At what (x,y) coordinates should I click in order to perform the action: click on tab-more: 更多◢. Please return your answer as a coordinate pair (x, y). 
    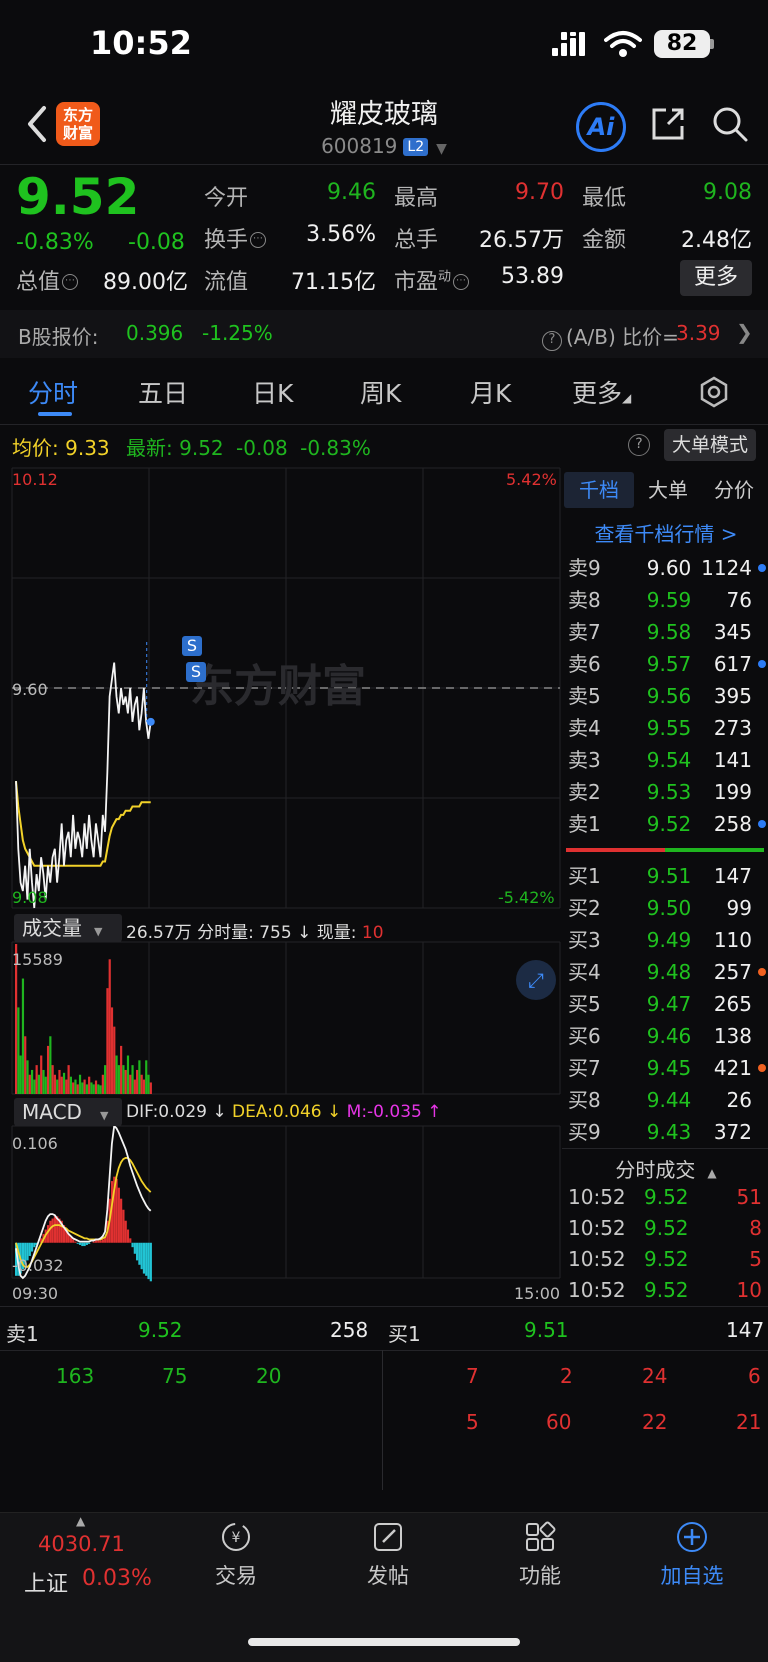
    Looking at the image, I should click on (601, 392).